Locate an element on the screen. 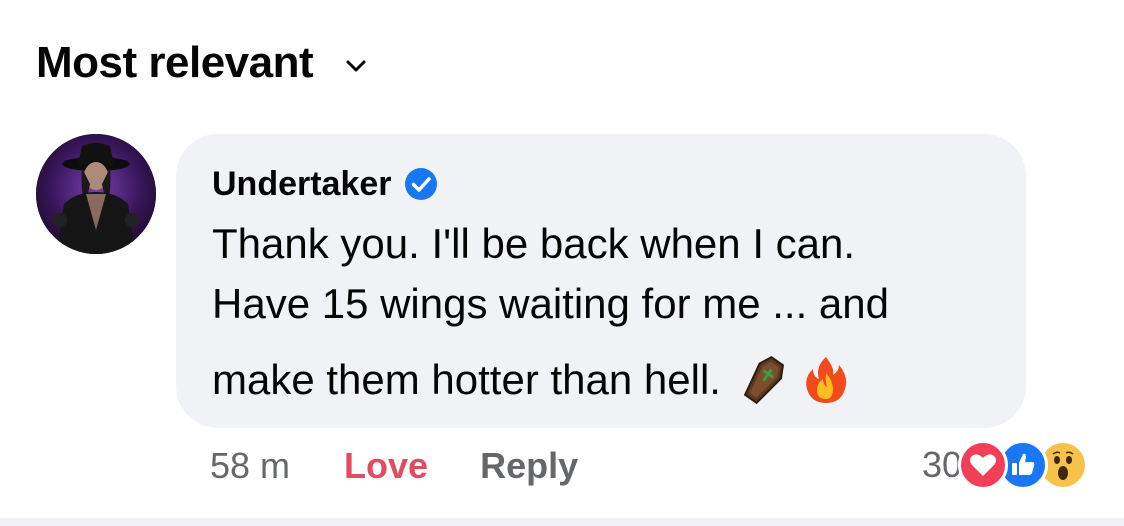 Image resolution: width=1124 pixels, height=526 pixels. love-button: Love is located at coordinates (386, 466).